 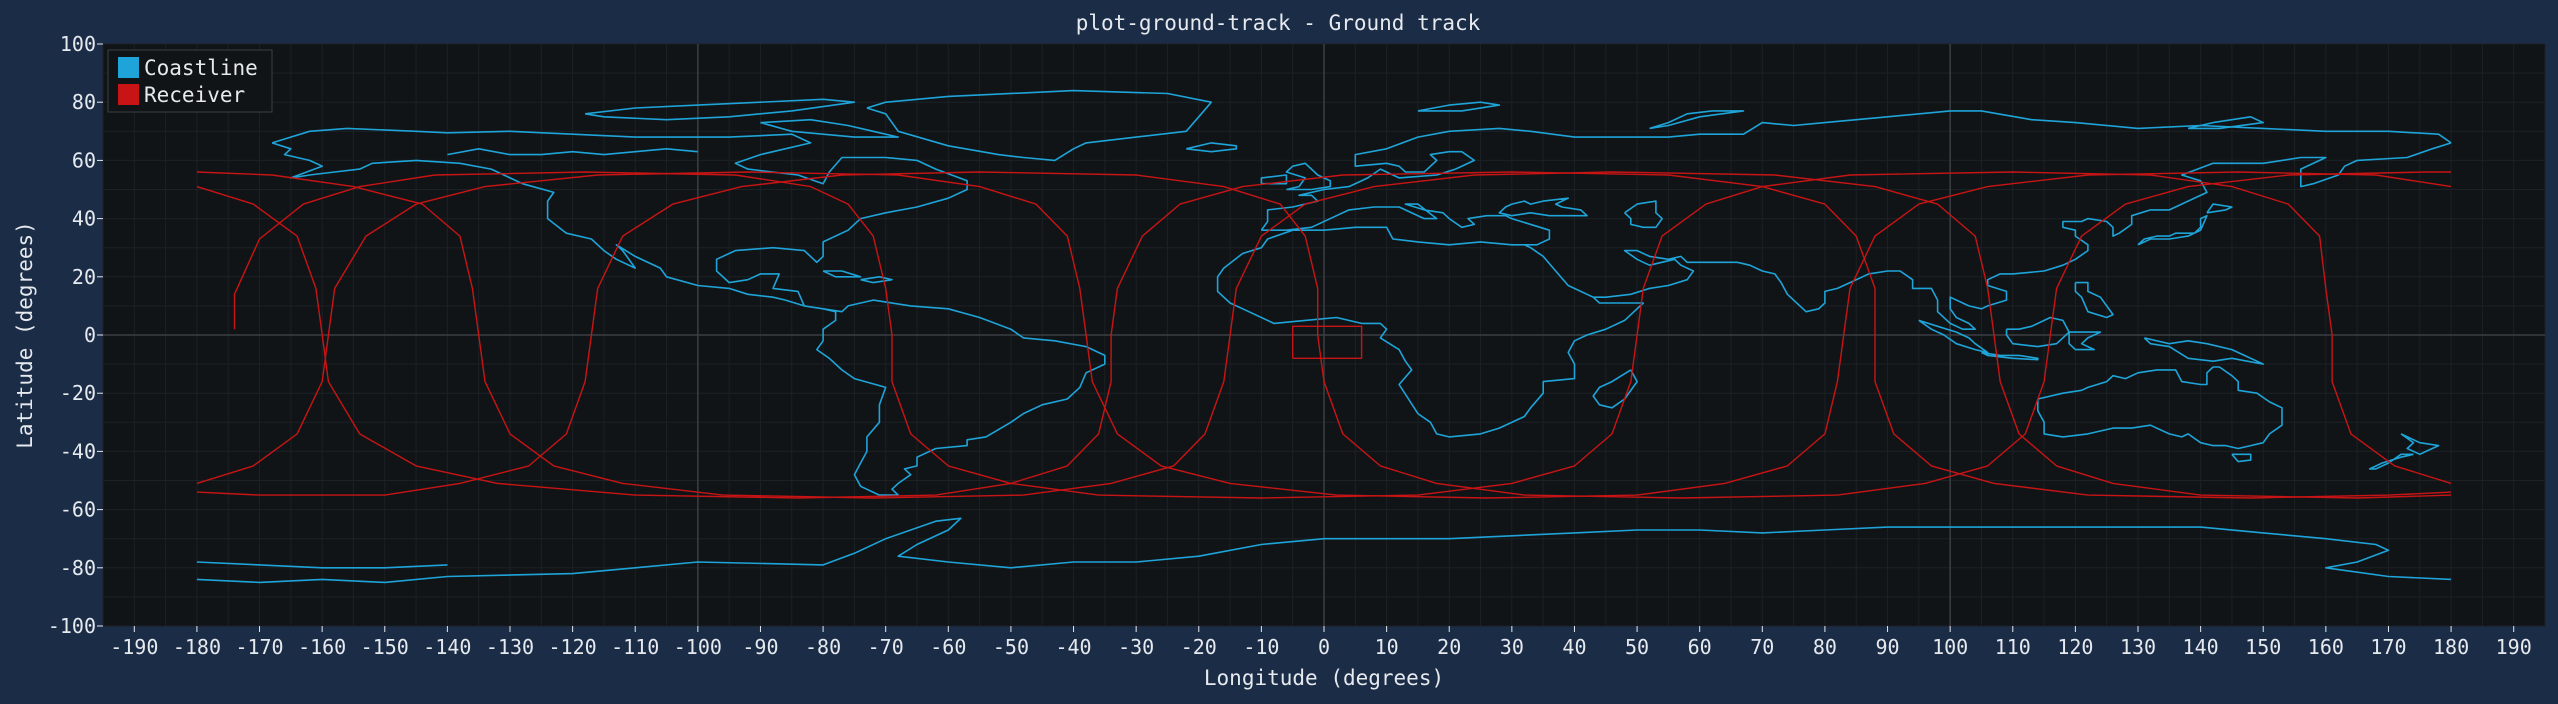 I want to click on x-tick-label: -140, so click(x=447, y=647).